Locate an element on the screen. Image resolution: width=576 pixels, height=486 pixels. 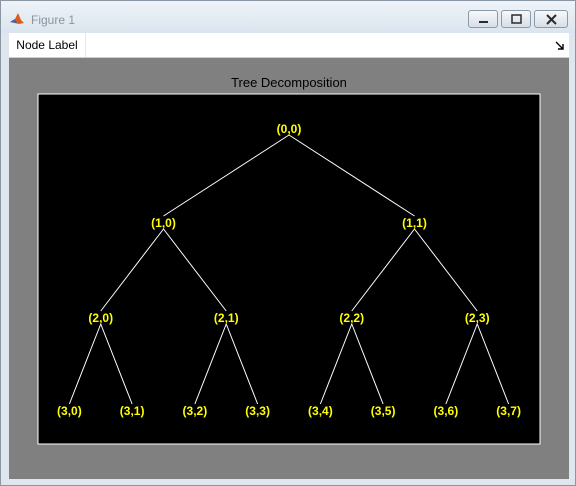
tree-node-label: (3,2) is located at coordinates (195, 411).